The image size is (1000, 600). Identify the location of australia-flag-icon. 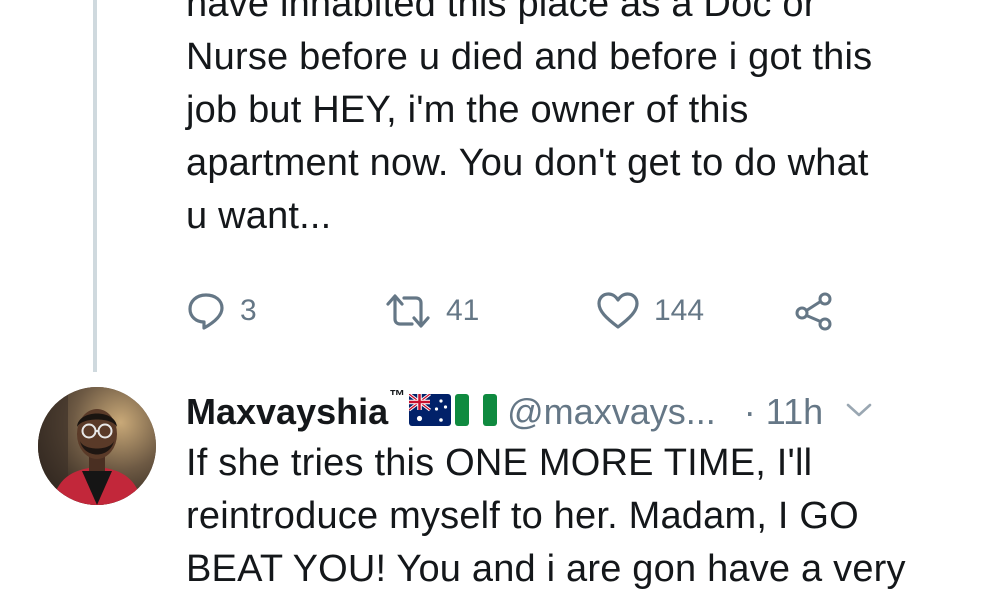
(430, 411).